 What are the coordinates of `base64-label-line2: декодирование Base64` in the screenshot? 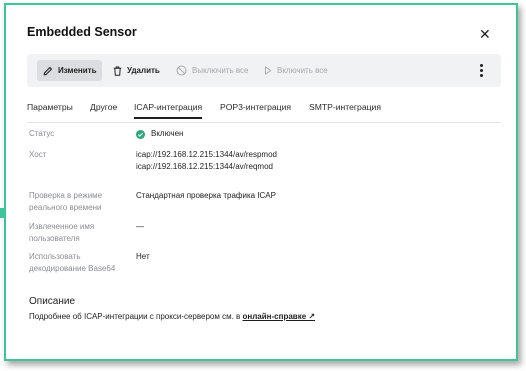 It's located at (72, 268).